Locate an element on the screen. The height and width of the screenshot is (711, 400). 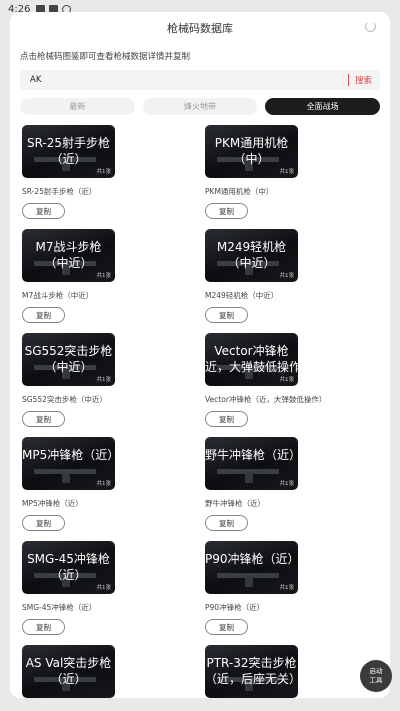
gun-thumbnail: PTR-32突击步枪 （近，后座无关） is located at coordinates (251, 671).